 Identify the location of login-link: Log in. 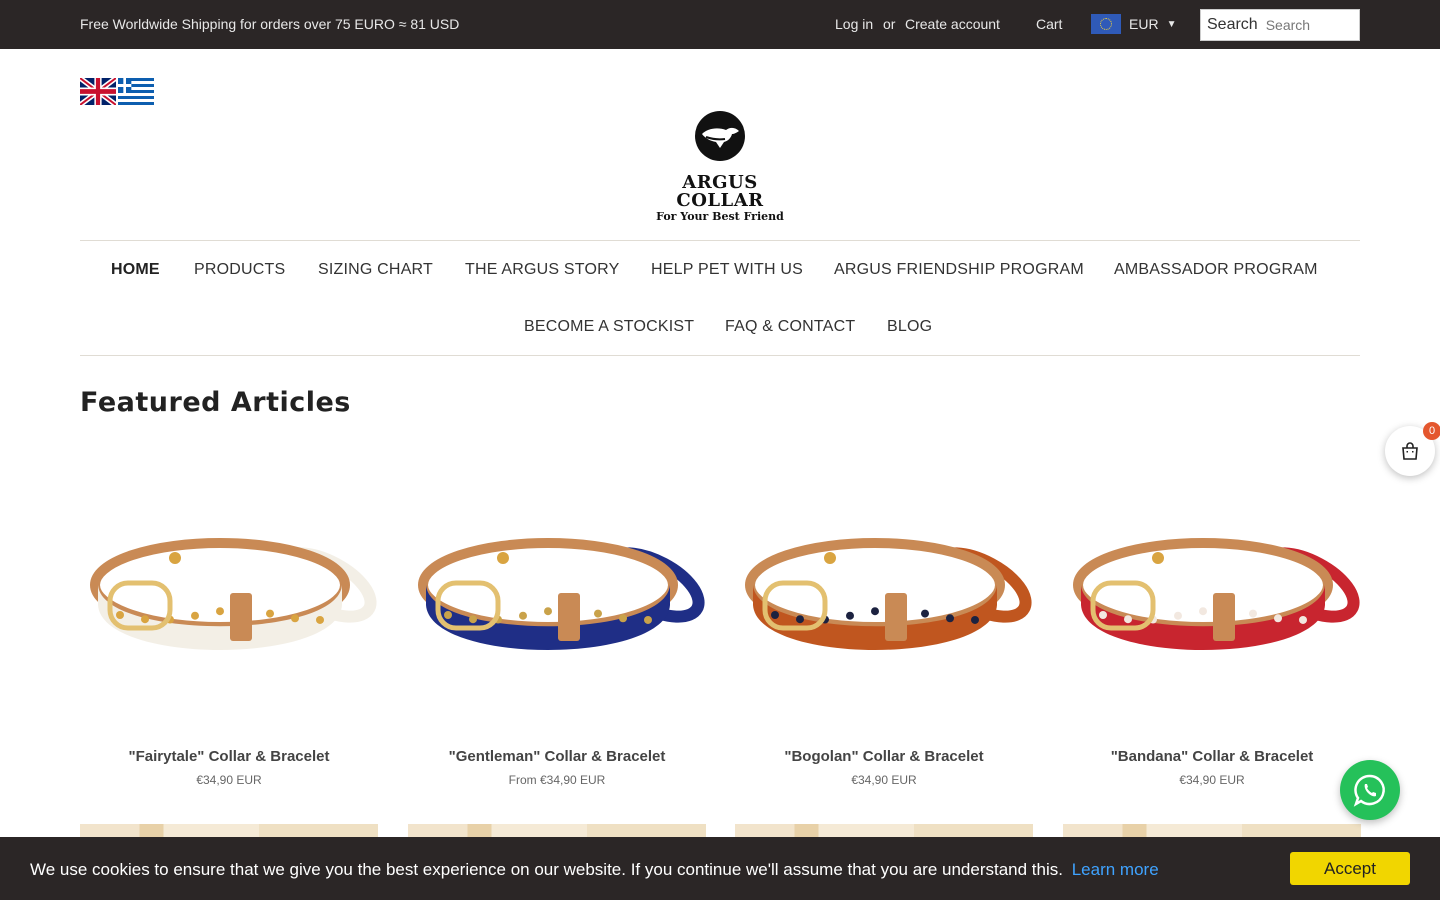
(854, 24).